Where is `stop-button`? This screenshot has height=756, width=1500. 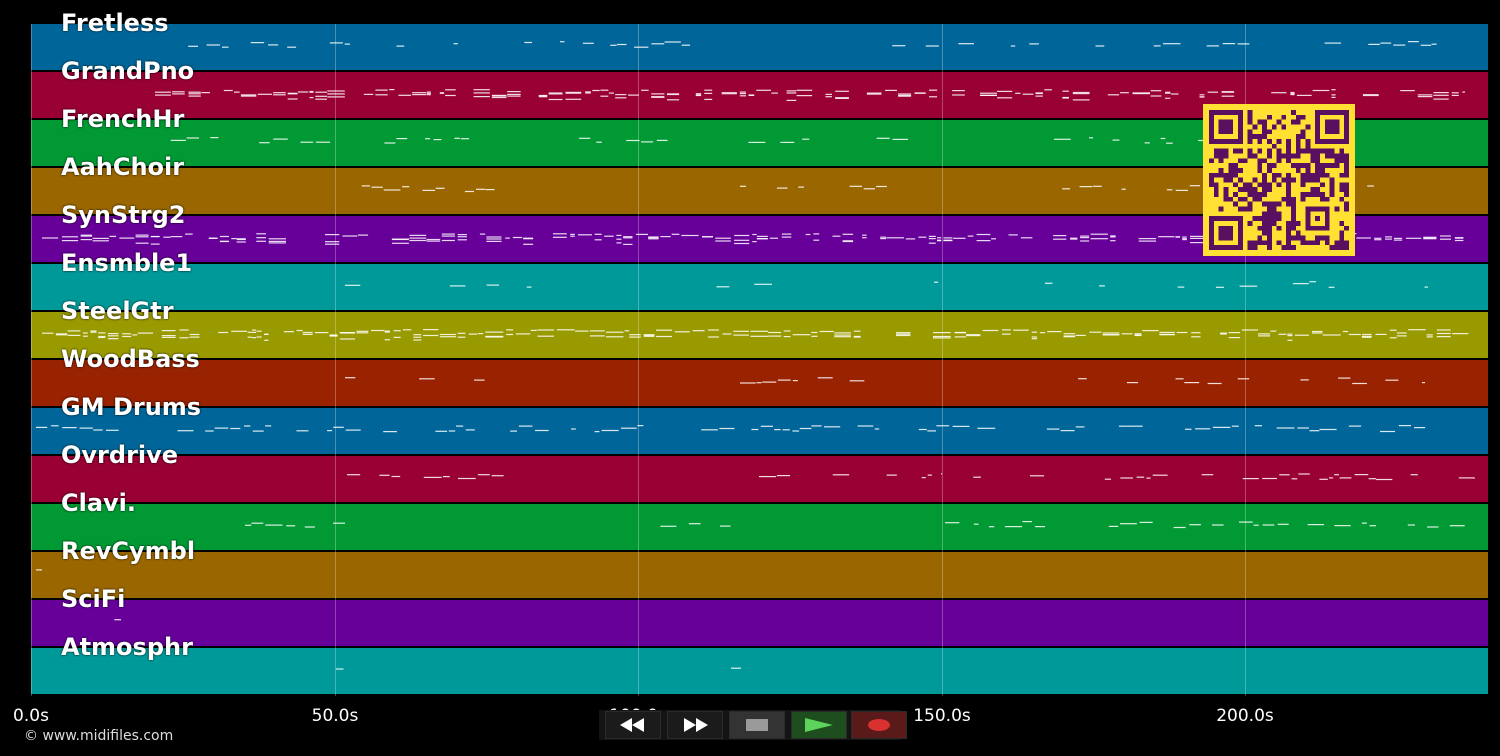
stop-button is located at coordinates (757, 725).